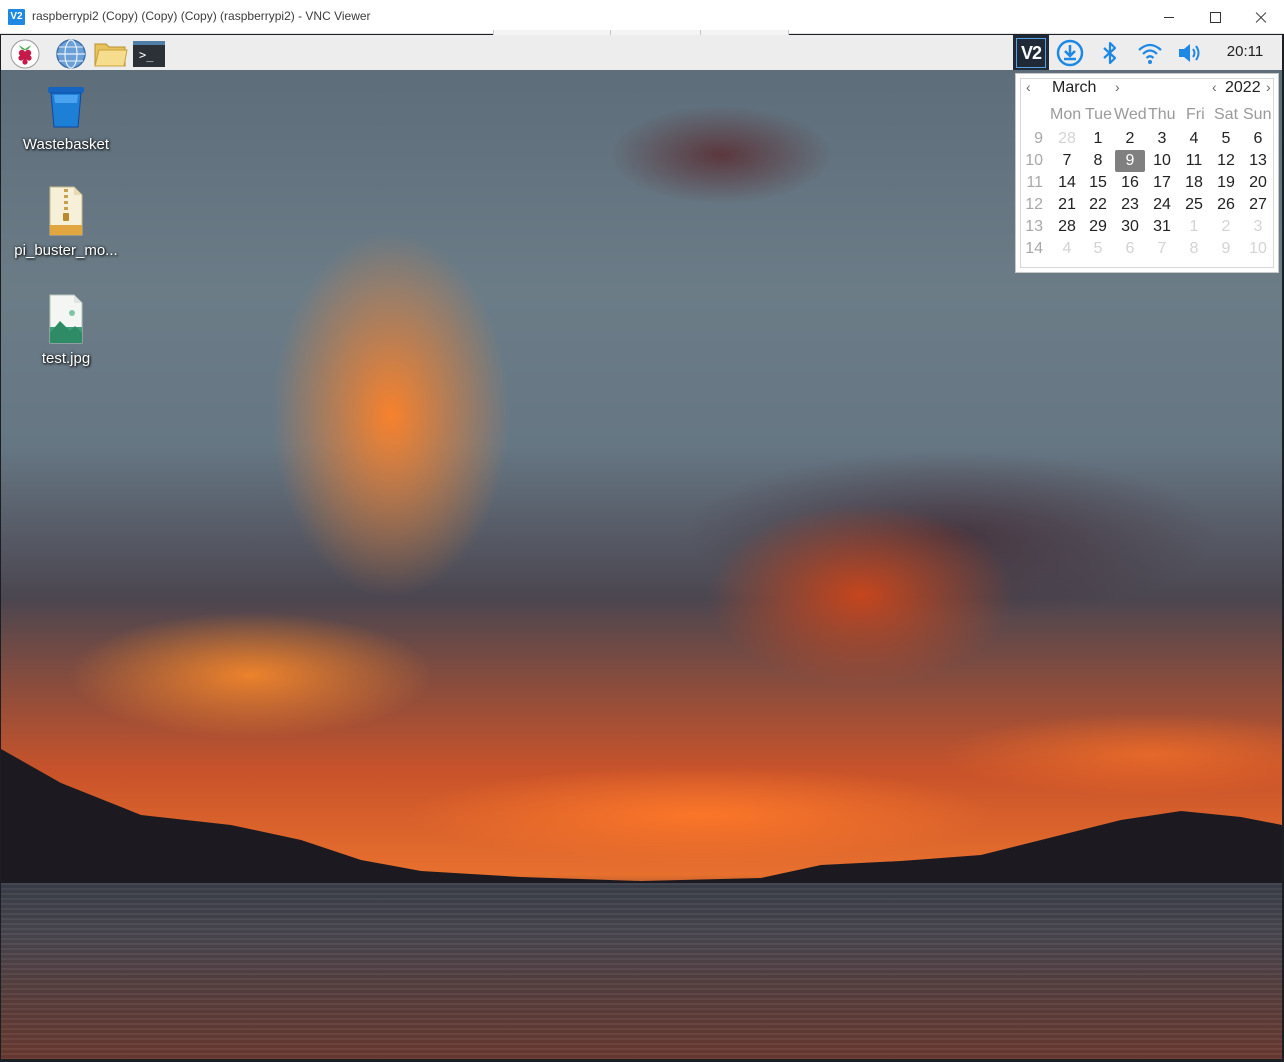  What do you see at coordinates (1245, 51) in the screenshot?
I see `panel-clock: 20:11` at bounding box center [1245, 51].